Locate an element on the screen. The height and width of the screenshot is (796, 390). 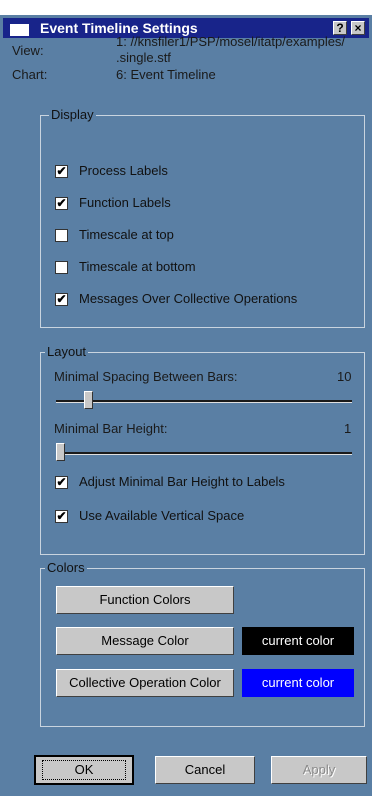
layout-legend: Layout is located at coordinates (67, 352).